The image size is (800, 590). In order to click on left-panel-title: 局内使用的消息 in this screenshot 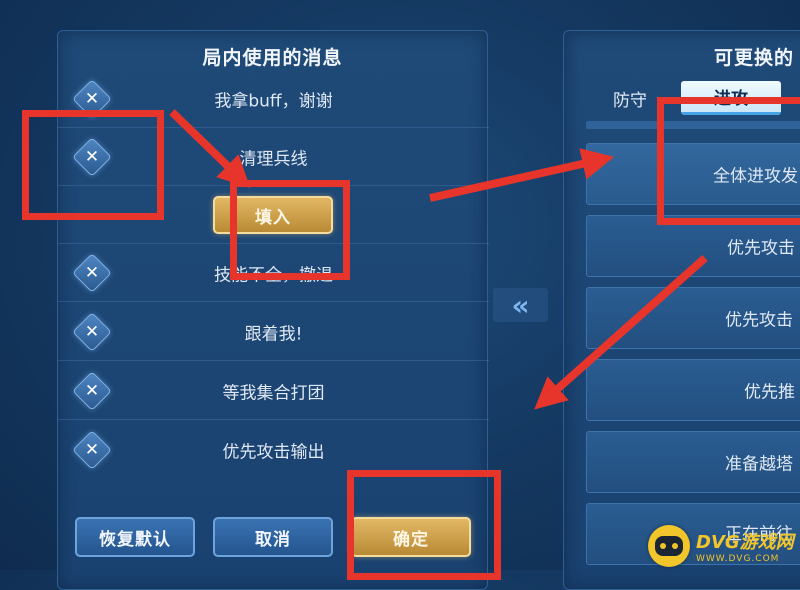, I will do `click(272, 58)`.